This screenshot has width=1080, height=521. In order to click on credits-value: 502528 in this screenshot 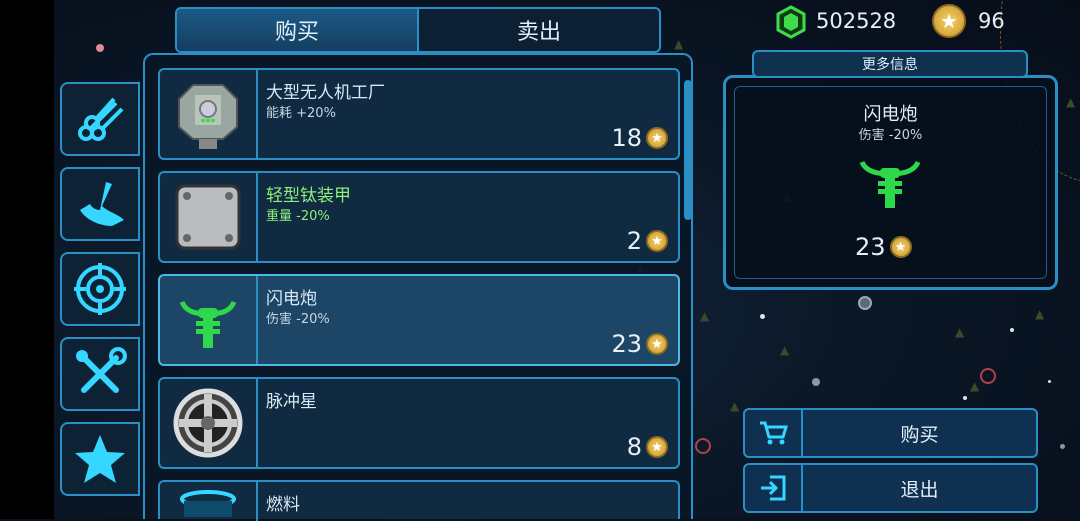, I will do `click(856, 21)`.